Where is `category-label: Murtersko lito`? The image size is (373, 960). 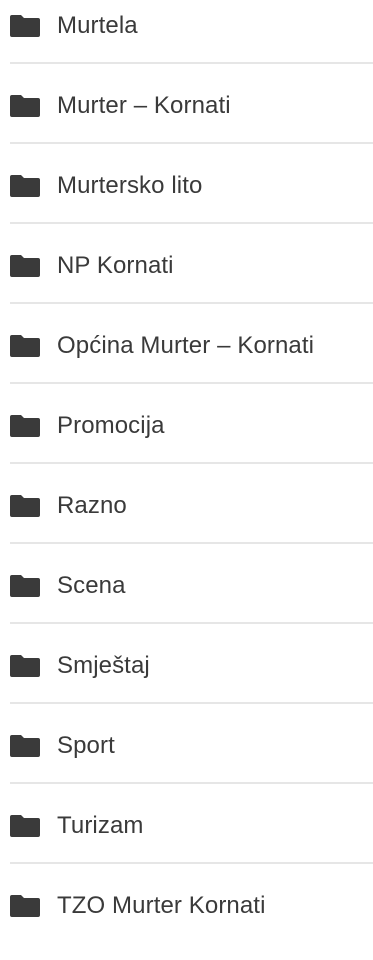
category-label: Murtersko lito is located at coordinates (130, 185).